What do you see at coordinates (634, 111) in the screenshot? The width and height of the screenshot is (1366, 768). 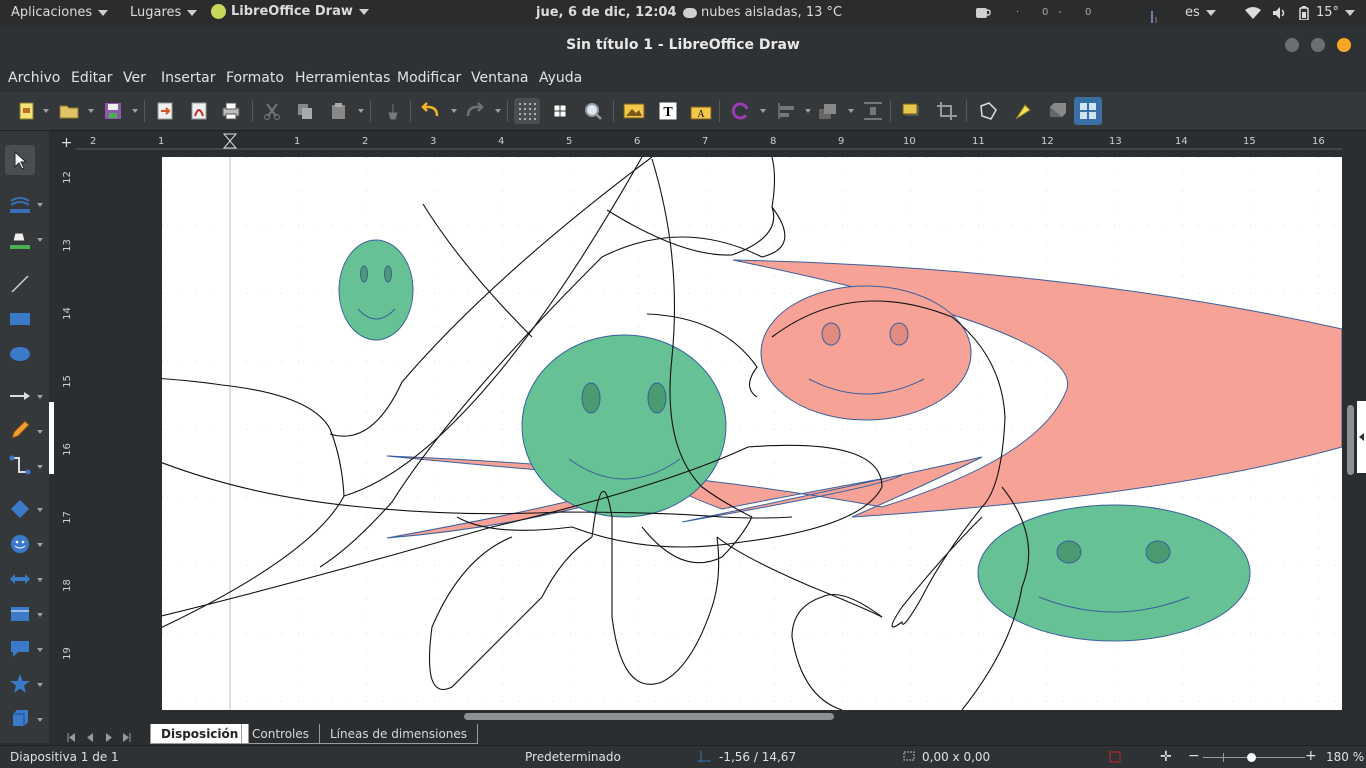 I see `insert-image-icon` at bounding box center [634, 111].